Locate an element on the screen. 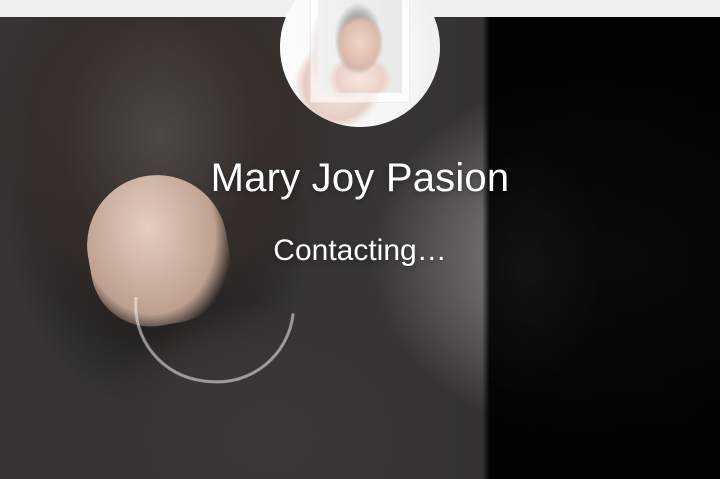 The image size is (720, 479). avatar-photo-inner is located at coordinates (360, 46).